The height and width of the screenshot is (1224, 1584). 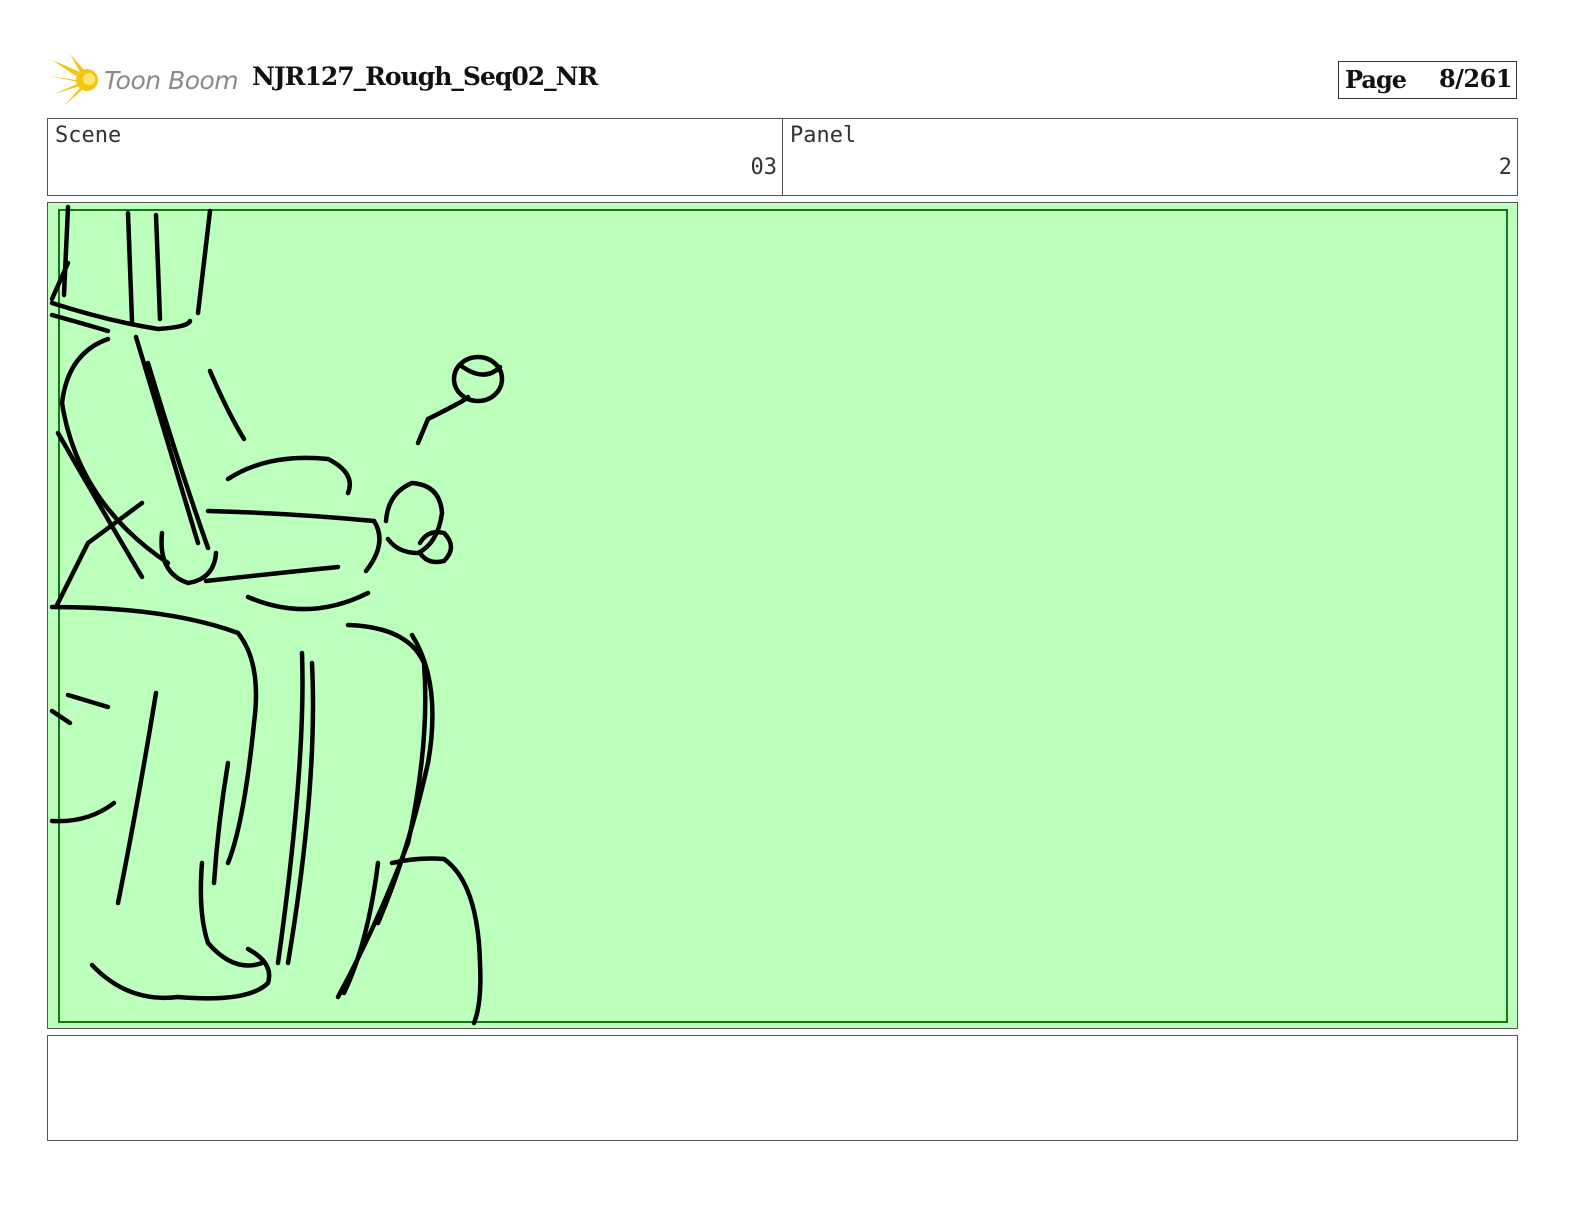 What do you see at coordinates (171, 80) in the screenshot?
I see `logo-text: Toon Boom` at bounding box center [171, 80].